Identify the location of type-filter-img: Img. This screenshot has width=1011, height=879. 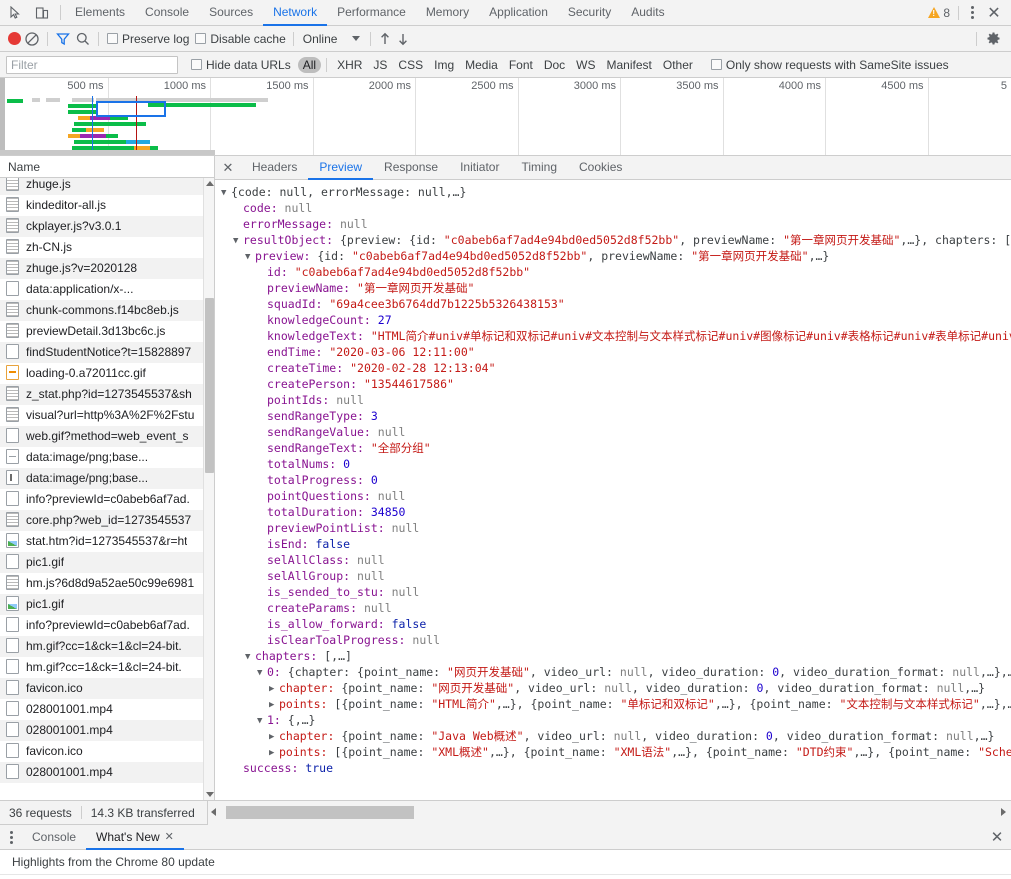
(444, 65).